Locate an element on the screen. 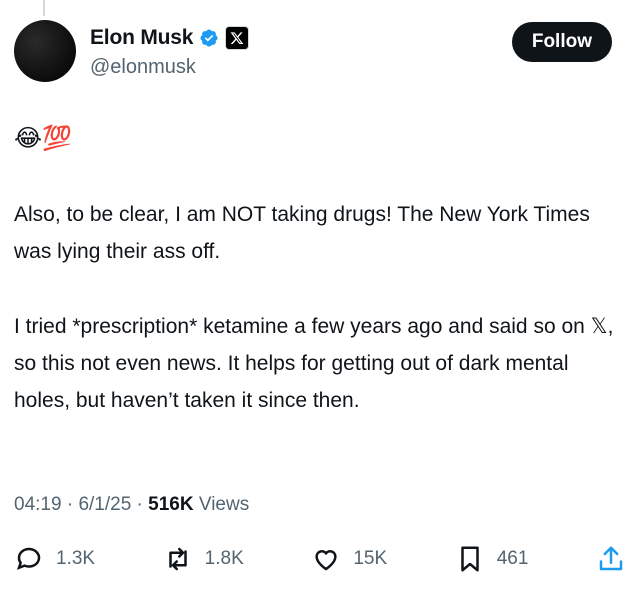 The width and height of the screenshot is (640, 595). thread-connector-line is located at coordinates (44, 8).